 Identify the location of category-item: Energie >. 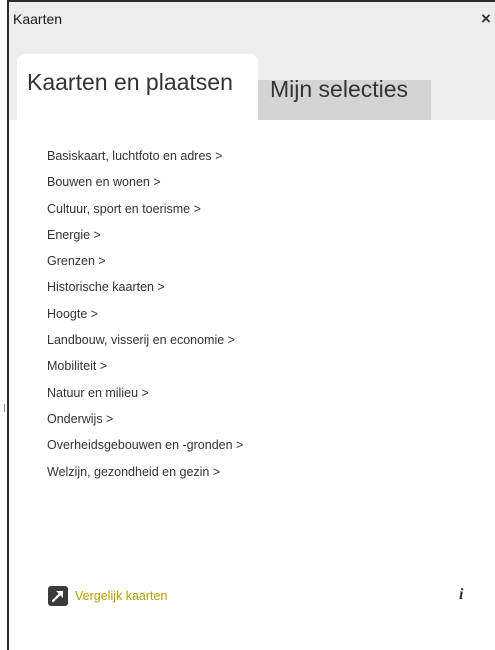
(145, 238).